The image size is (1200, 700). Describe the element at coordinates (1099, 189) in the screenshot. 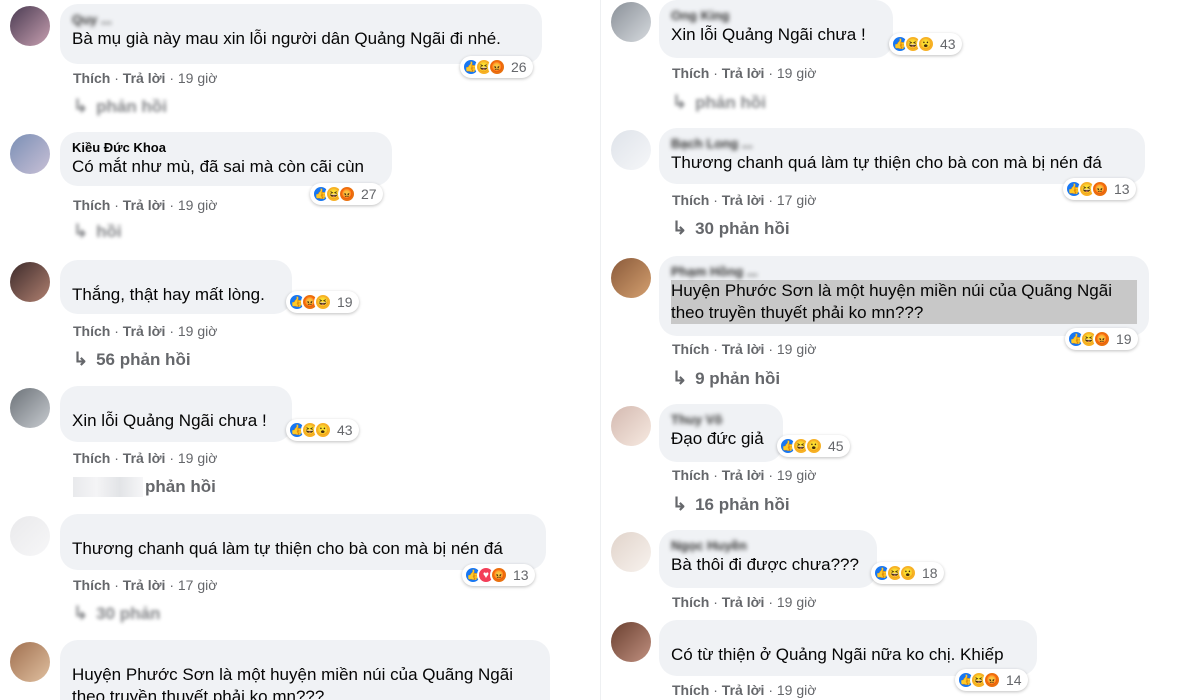

I see `reaction-summary: 👍 😆 😡 13` at that location.